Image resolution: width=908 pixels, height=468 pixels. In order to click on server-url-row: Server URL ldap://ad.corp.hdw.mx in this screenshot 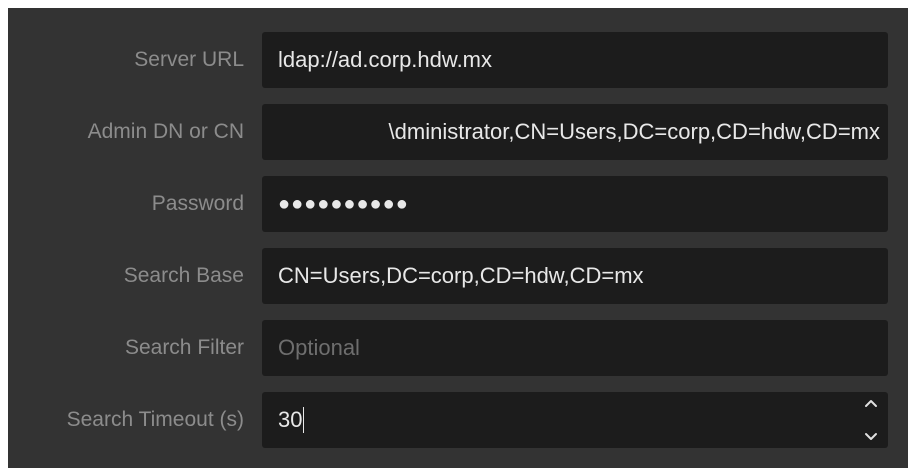, I will do `click(458, 60)`.